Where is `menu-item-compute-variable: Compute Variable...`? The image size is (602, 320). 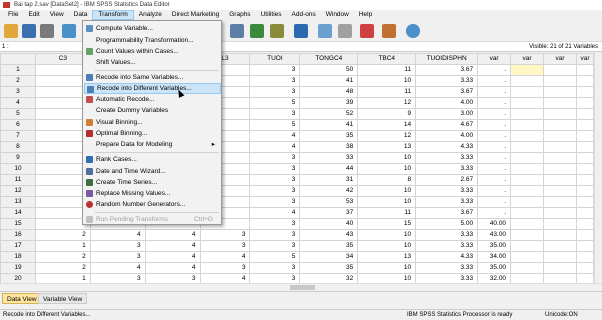 menu-item-compute-variable: Compute Variable... is located at coordinates (152, 28).